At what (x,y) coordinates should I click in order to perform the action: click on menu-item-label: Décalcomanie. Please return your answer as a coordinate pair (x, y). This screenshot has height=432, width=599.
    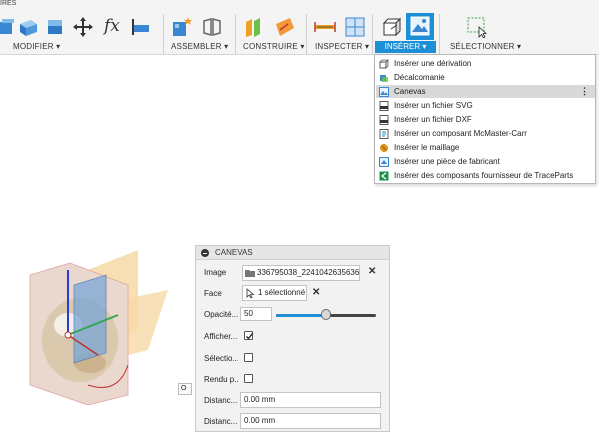
    Looking at the image, I should click on (419, 77).